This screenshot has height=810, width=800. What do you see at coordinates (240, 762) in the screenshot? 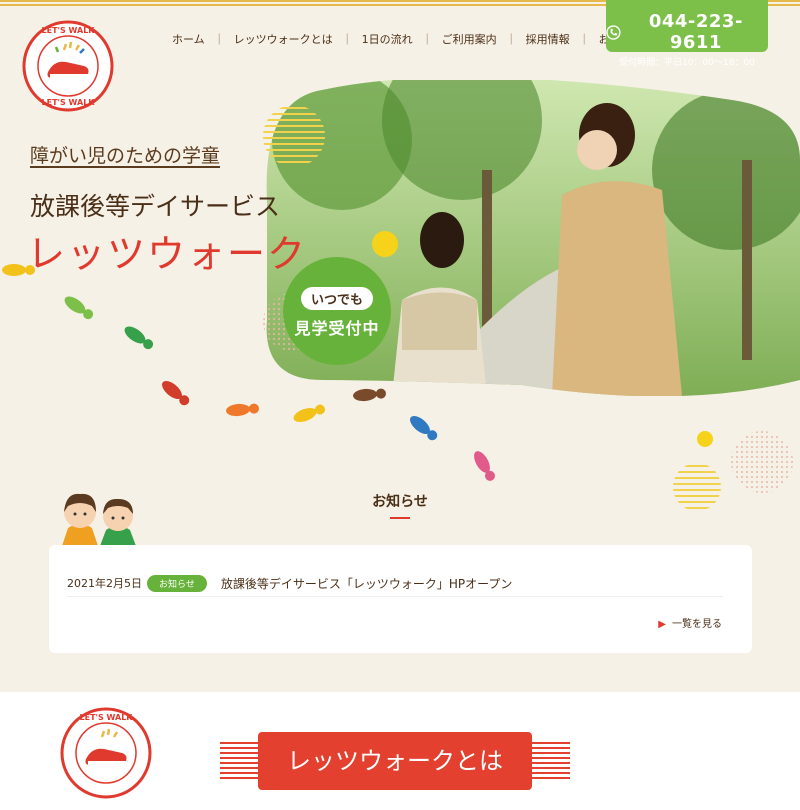
I see `ribbon-stripes-left` at bounding box center [240, 762].